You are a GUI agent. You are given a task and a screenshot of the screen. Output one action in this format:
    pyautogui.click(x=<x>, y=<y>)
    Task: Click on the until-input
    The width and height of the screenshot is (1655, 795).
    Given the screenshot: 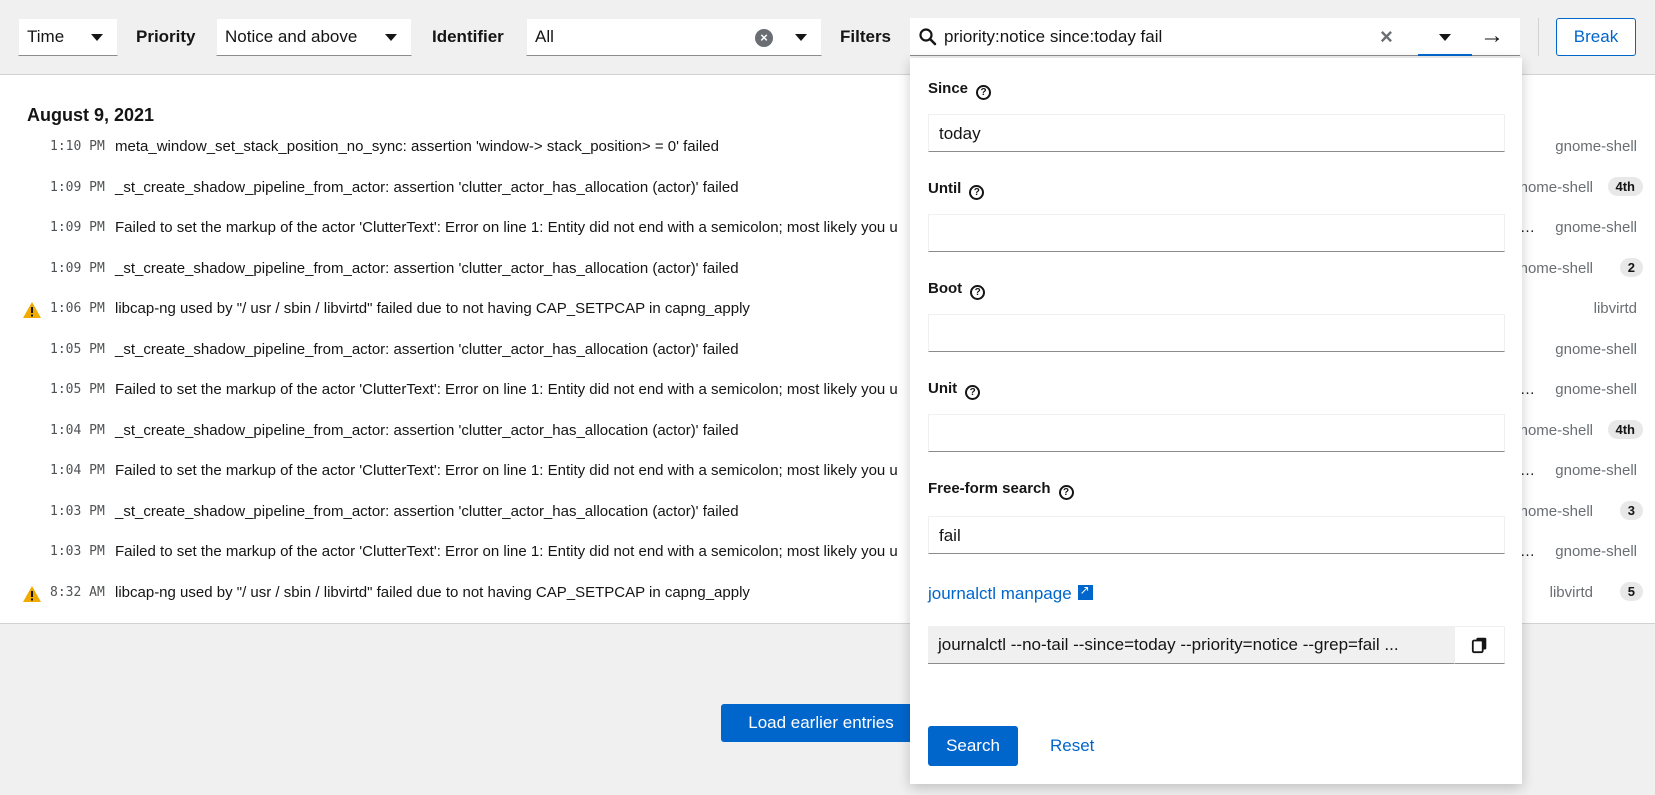 What is the action you would take?
    pyautogui.click(x=1216, y=233)
    